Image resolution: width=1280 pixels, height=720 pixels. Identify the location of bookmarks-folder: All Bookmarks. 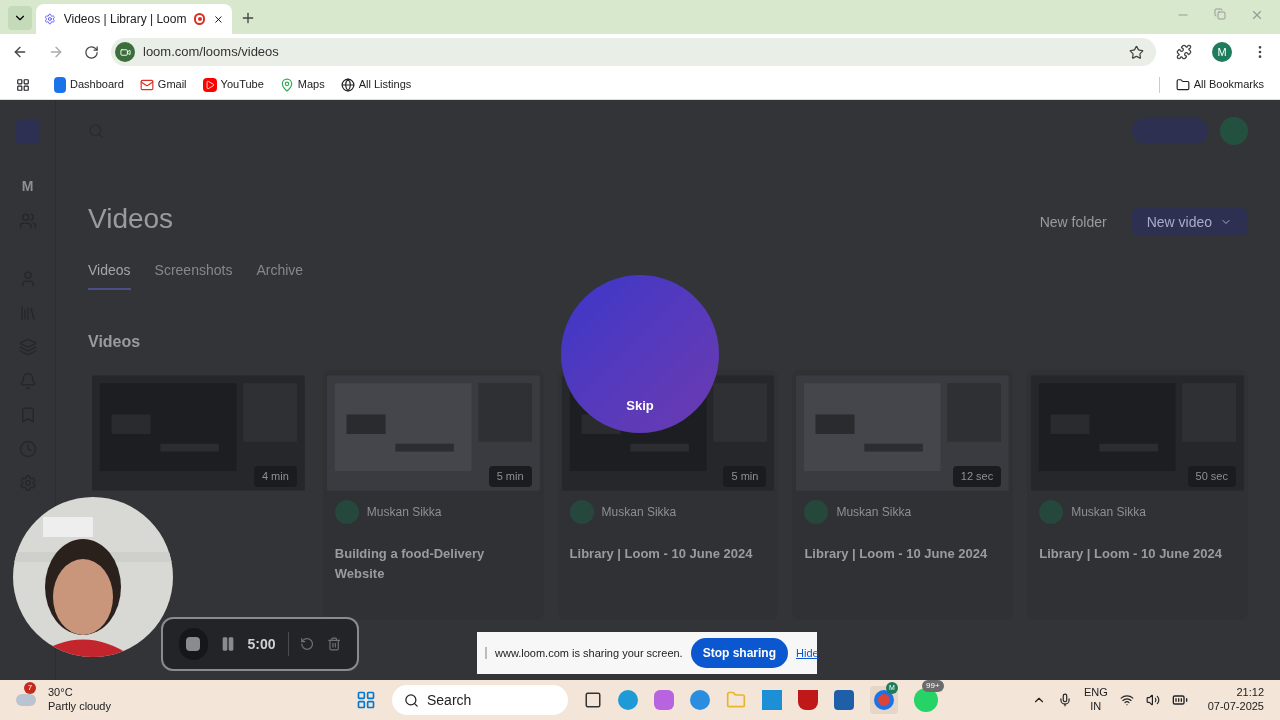
(1219, 84).